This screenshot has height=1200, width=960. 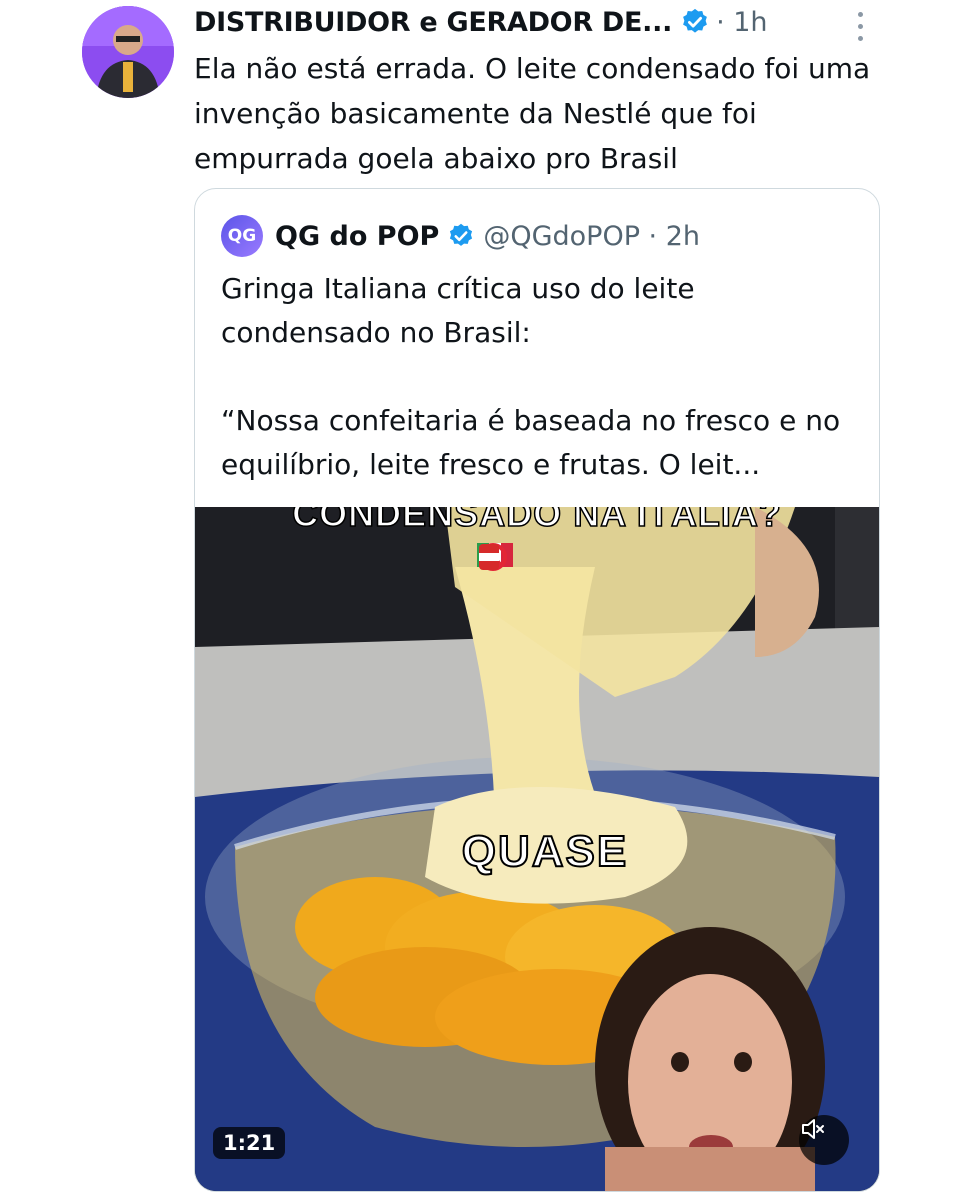 What do you see at coordinates (813, 1129) in the screenshot?
I see `volume-muted-icon` at bounding box center [813, 1129].